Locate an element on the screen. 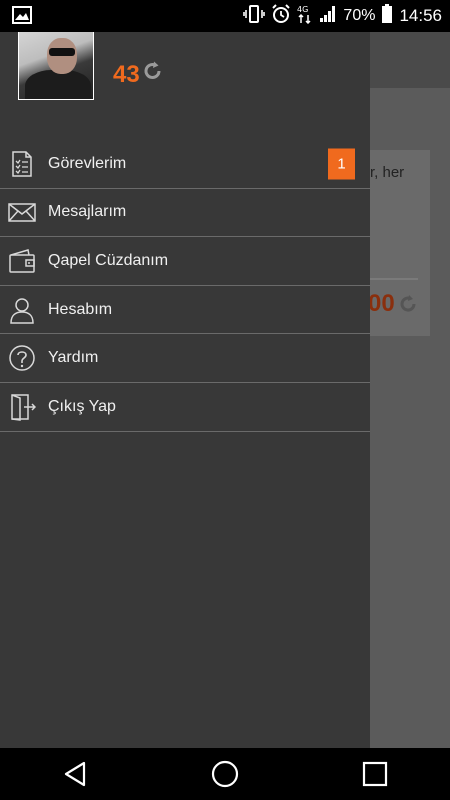 This screenshot has height=800, width=450. network-type-label: 4G is located at coordinates (302, 9).